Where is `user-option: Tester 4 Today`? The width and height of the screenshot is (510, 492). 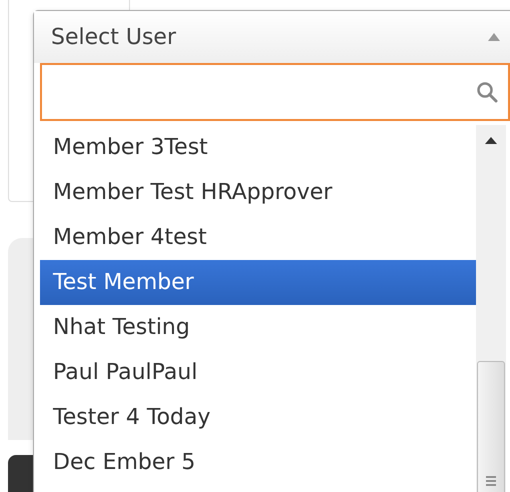
user-option: Tester 4 Today is located at coordinates (258, 417).